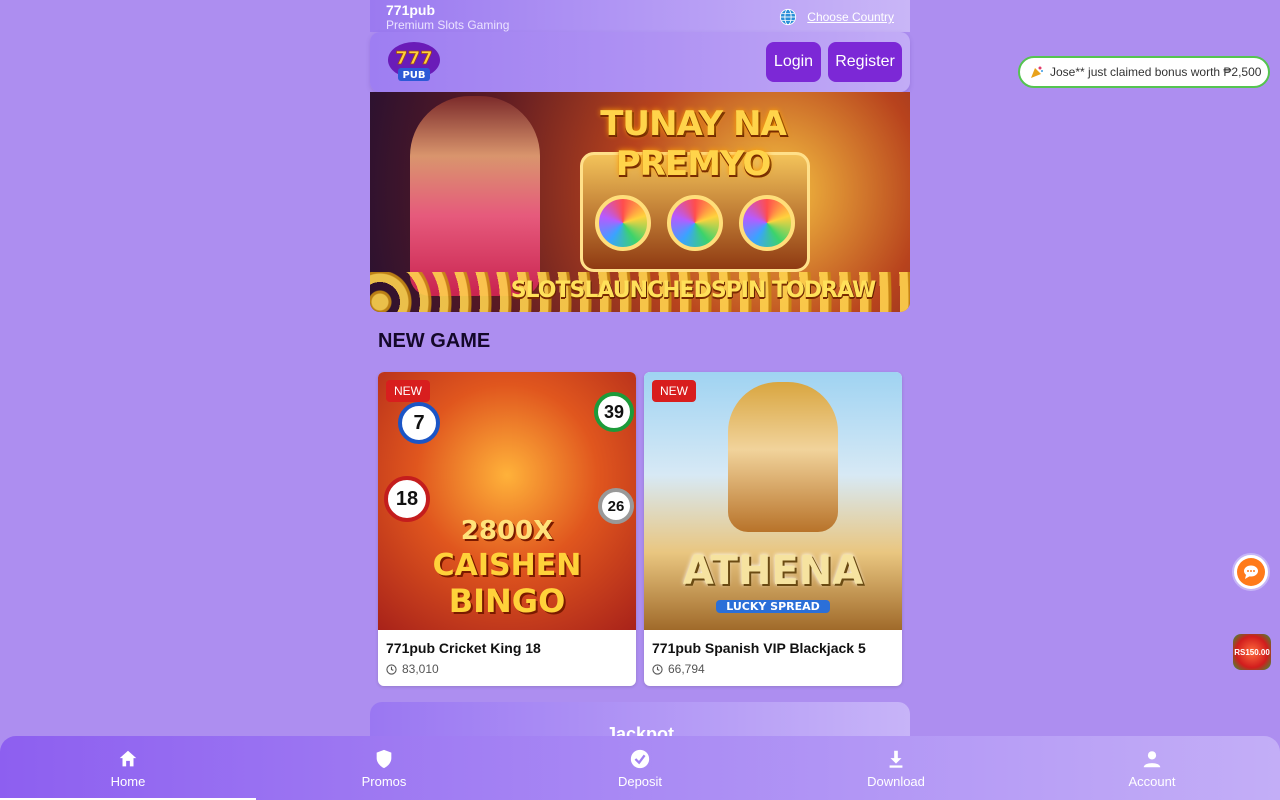  I want to click on nav-promos: Promos, so click(384, 768).